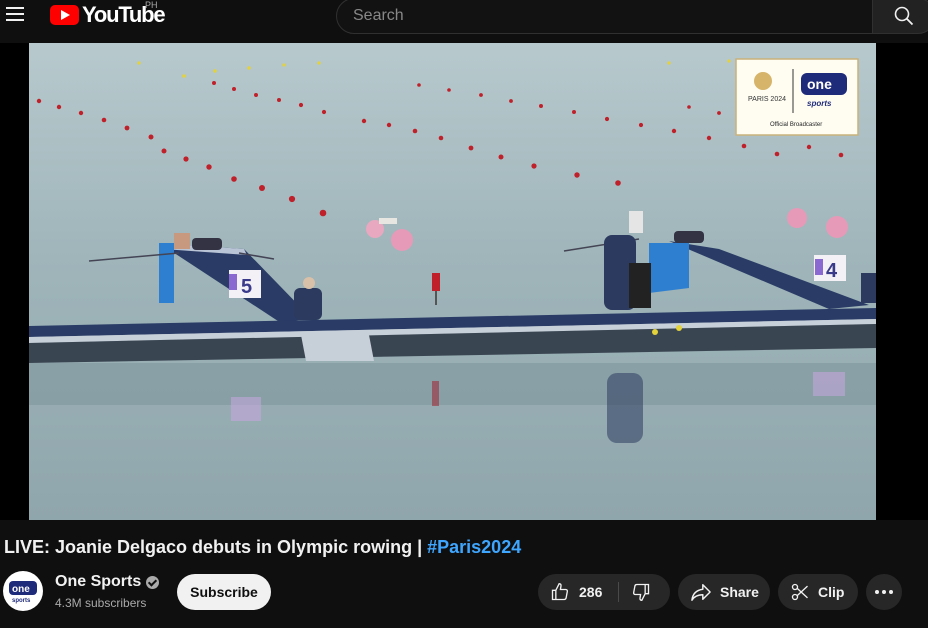 The image size is (928, 628). What do you see at coordinates (578, 592) in the screenshot?
I see `like-button: 286` at bounding box center [578, 592].